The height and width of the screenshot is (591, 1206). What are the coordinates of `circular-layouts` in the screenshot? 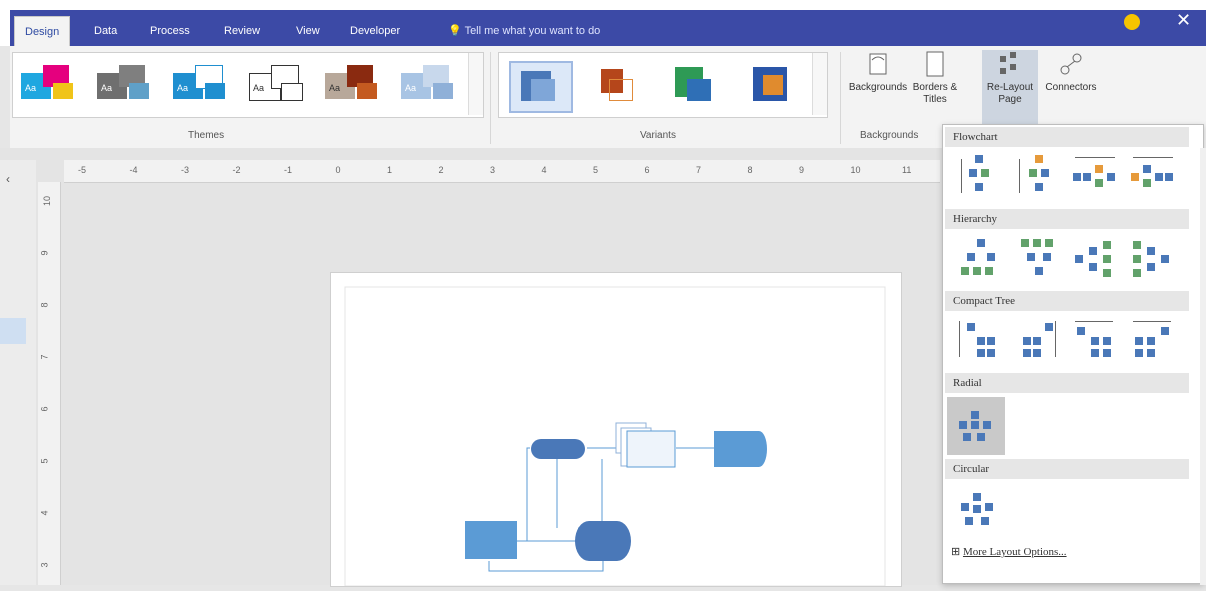 It's located at (1067, 511).